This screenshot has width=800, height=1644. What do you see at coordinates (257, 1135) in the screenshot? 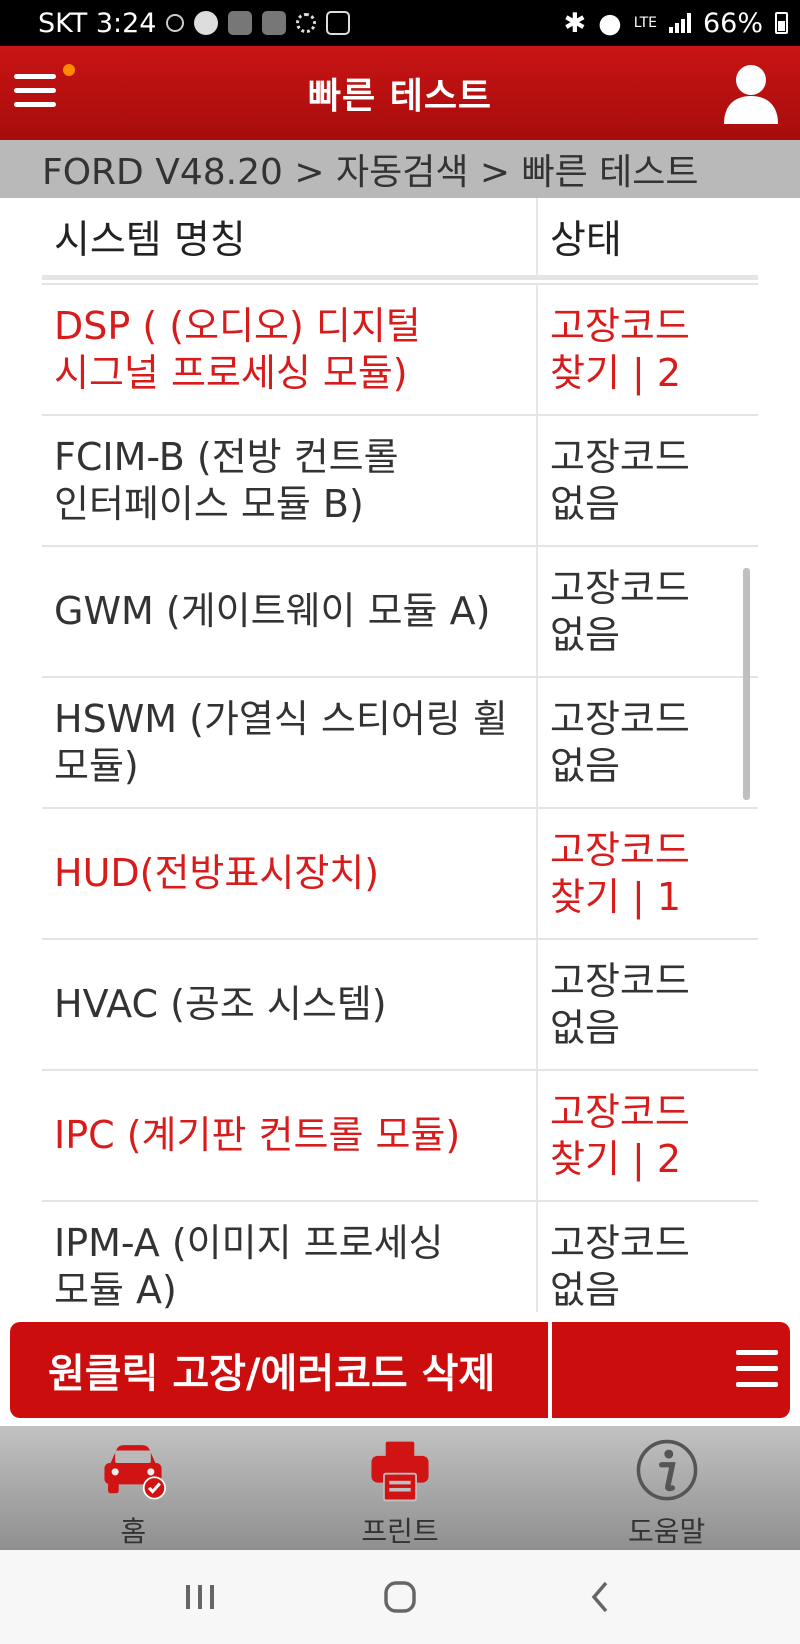
I see `system-name: IPC (계기판 컨트롤 모듈)` at bounding box center [257, 1135].